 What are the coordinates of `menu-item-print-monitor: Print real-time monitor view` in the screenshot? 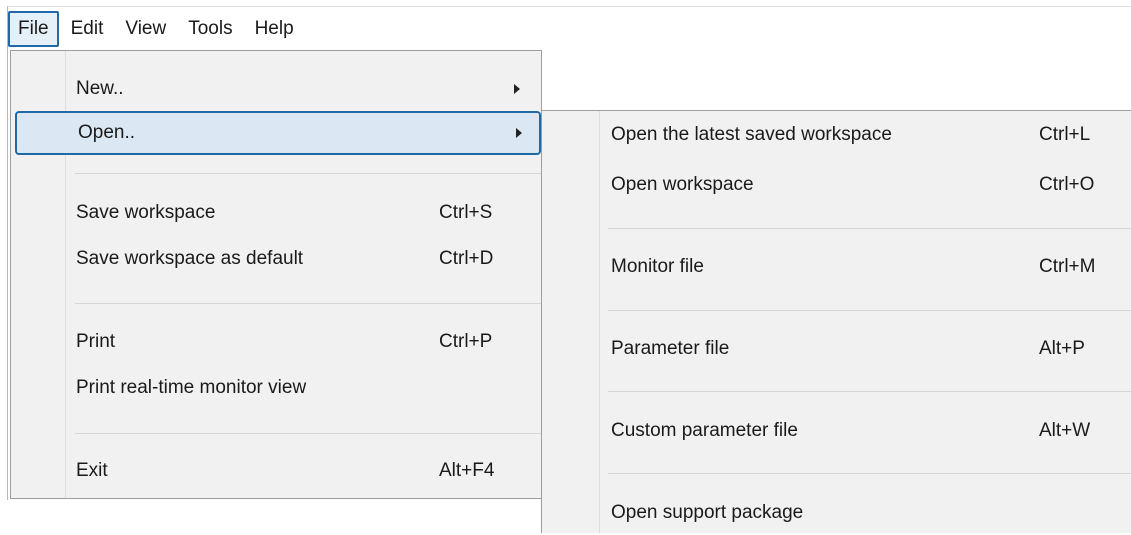 It's located at (276, 388).